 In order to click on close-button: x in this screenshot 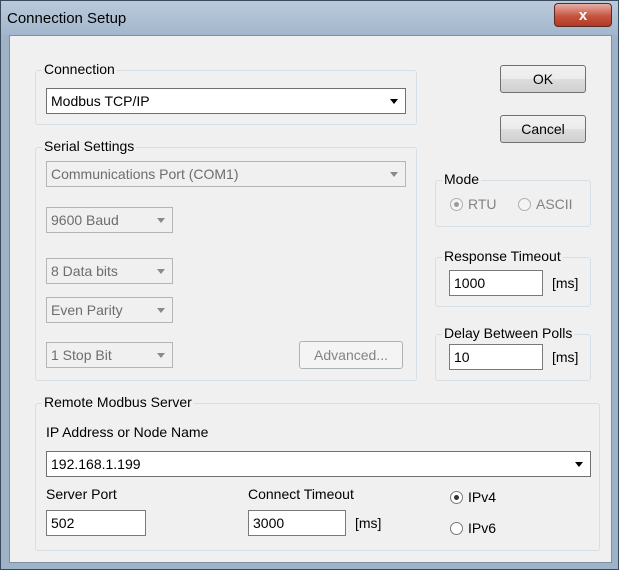, I will do `click(583, 15)`.